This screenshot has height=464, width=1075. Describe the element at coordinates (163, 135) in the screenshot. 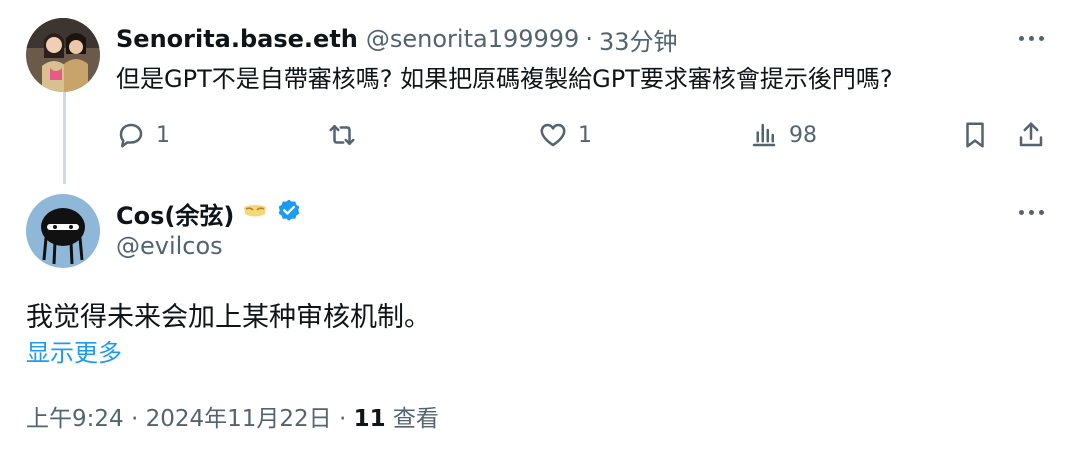

I see `reply-count: 1` at that location.